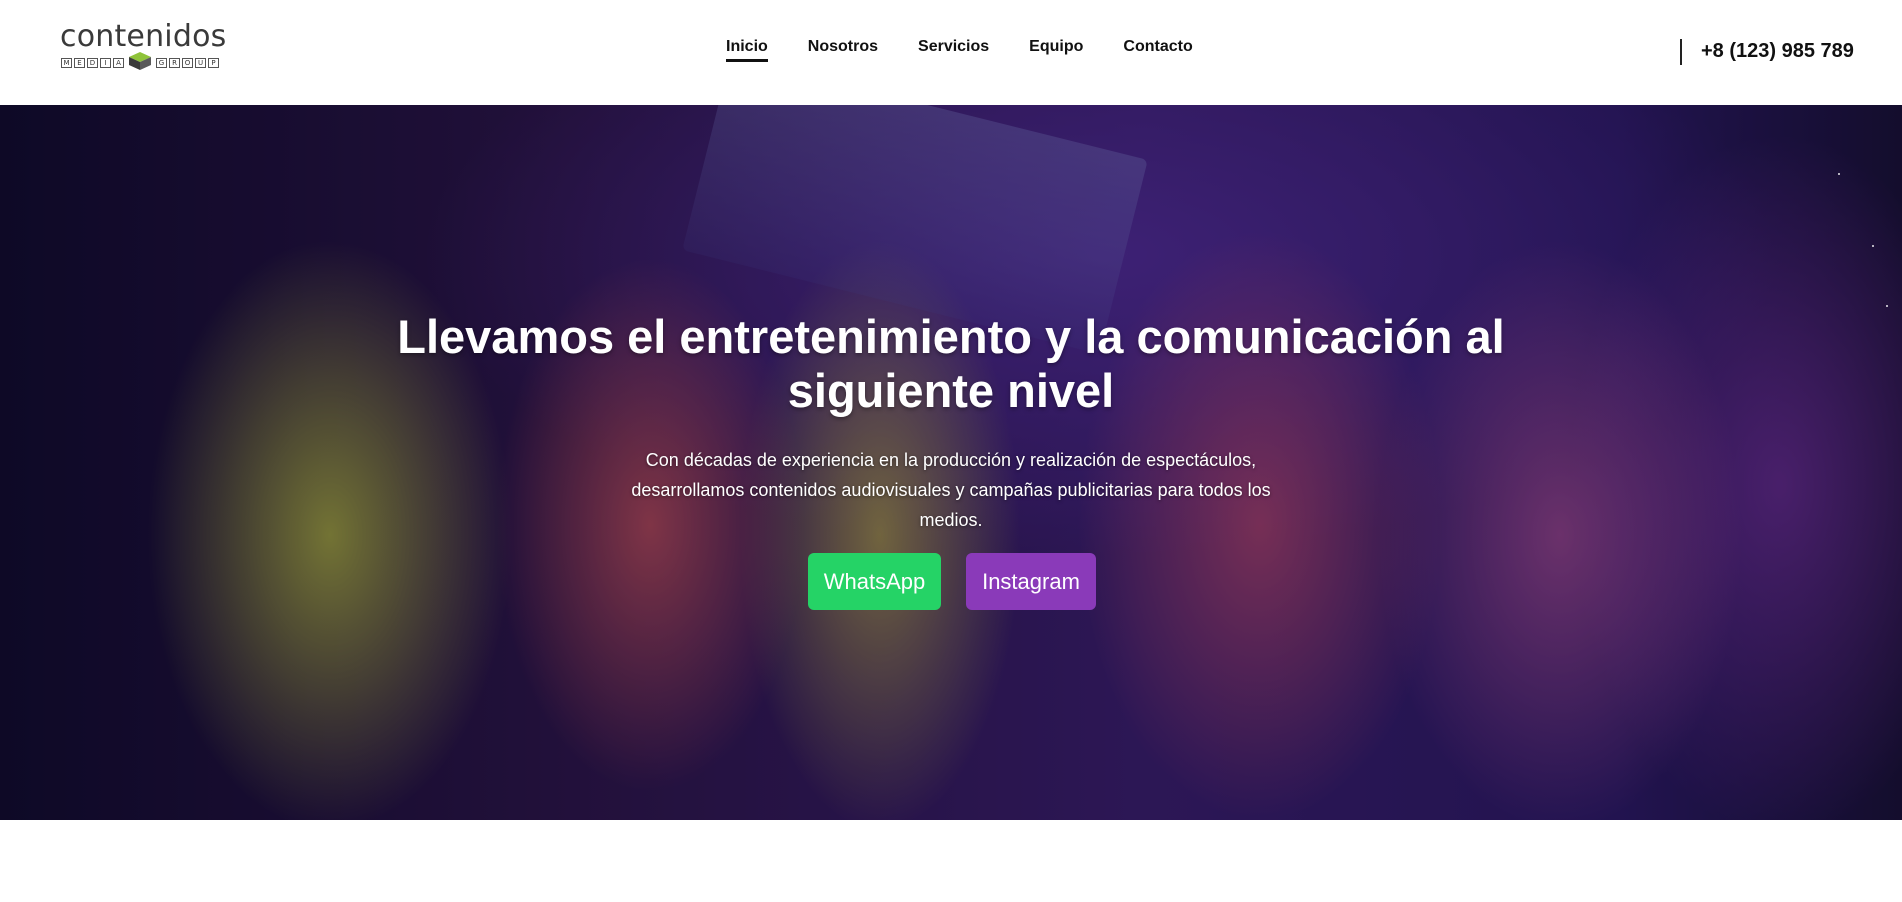 Image resolution: width=1902 pixels, height=902 pixels. What do you see at coordinates (200, 63) in the screenshot?
I see `logo-letter: U` at bounding box center [200, 63].